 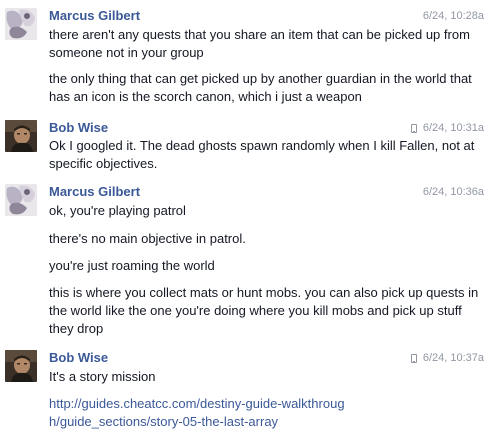 I want to click on timestamp: 6/24, 10:31a, so click(x=453, y=128).